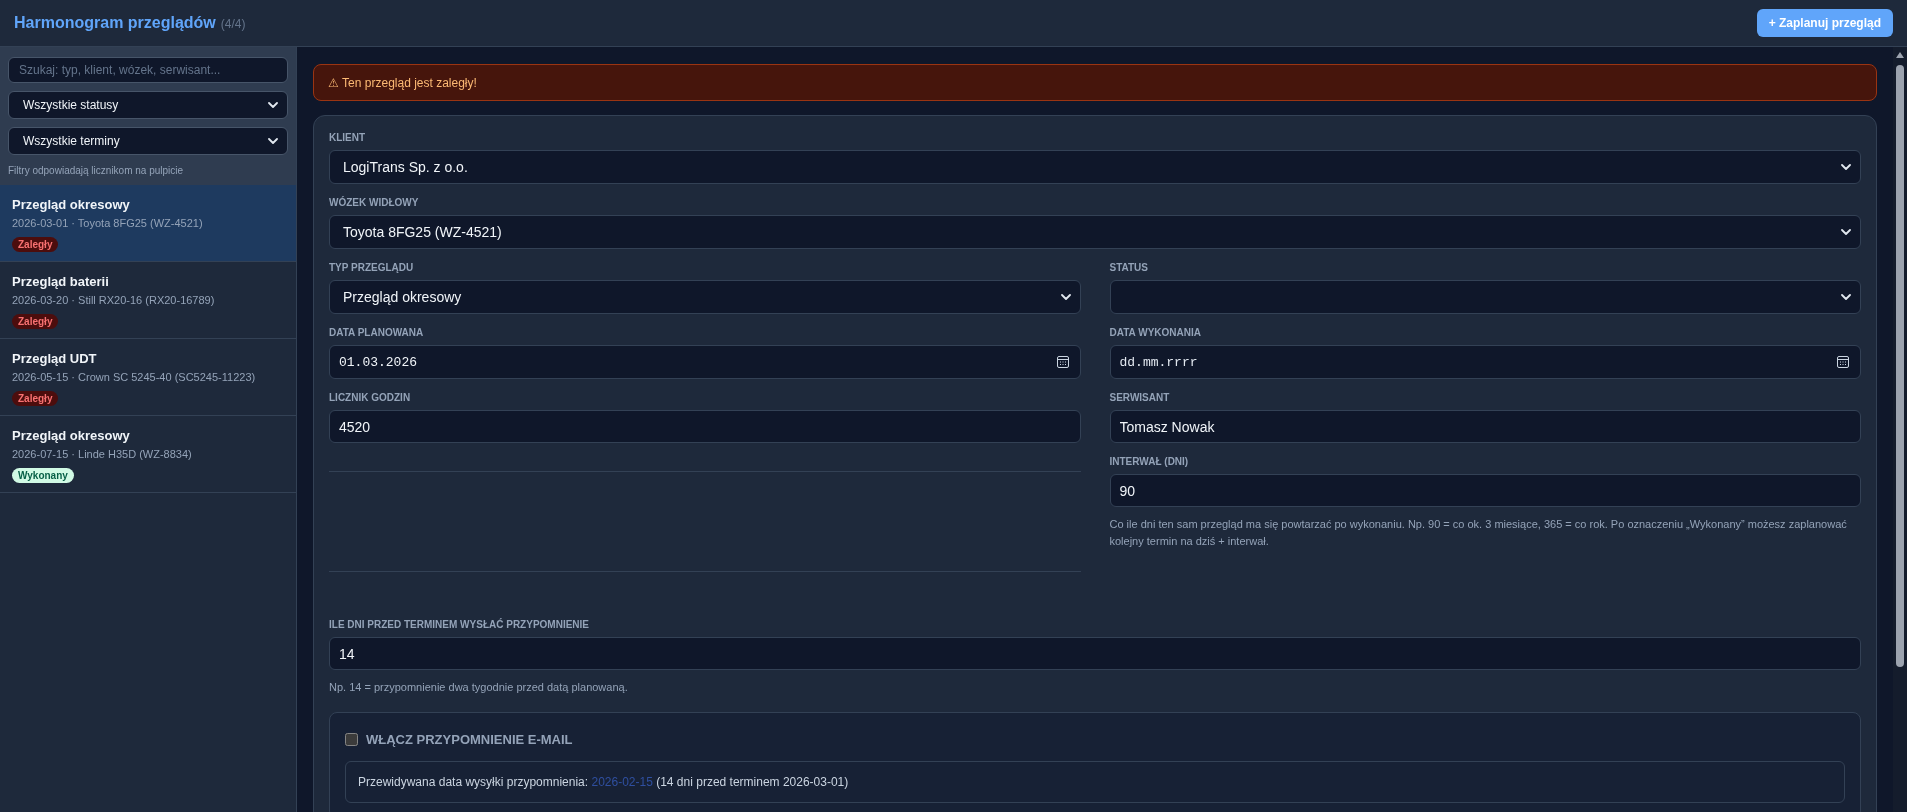 The width and height of the screenshot is (1907, 812). Describe the element at coordinates (1149, 462) in the screenshot. I see `field-label: INTERWAŁ (DNI)` at that location.